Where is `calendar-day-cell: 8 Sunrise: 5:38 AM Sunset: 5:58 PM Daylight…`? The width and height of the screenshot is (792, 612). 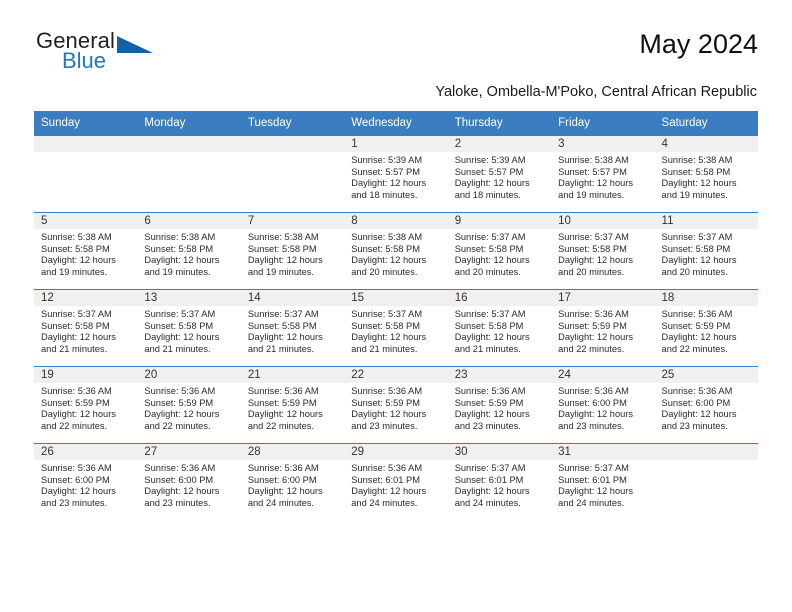 calendar-day-cell: 8 Sunrise: 5:38 AM Sunset: 5:58 PM Daylight… is located at coordinates (396, 251).